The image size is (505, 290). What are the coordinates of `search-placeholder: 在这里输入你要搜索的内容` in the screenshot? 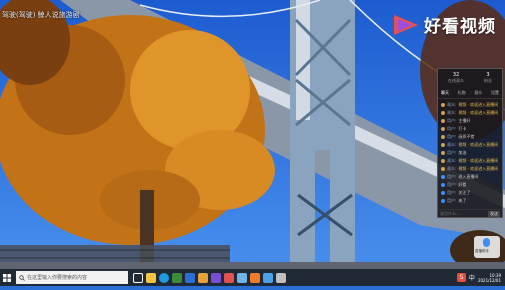 It's located at (57, 278).